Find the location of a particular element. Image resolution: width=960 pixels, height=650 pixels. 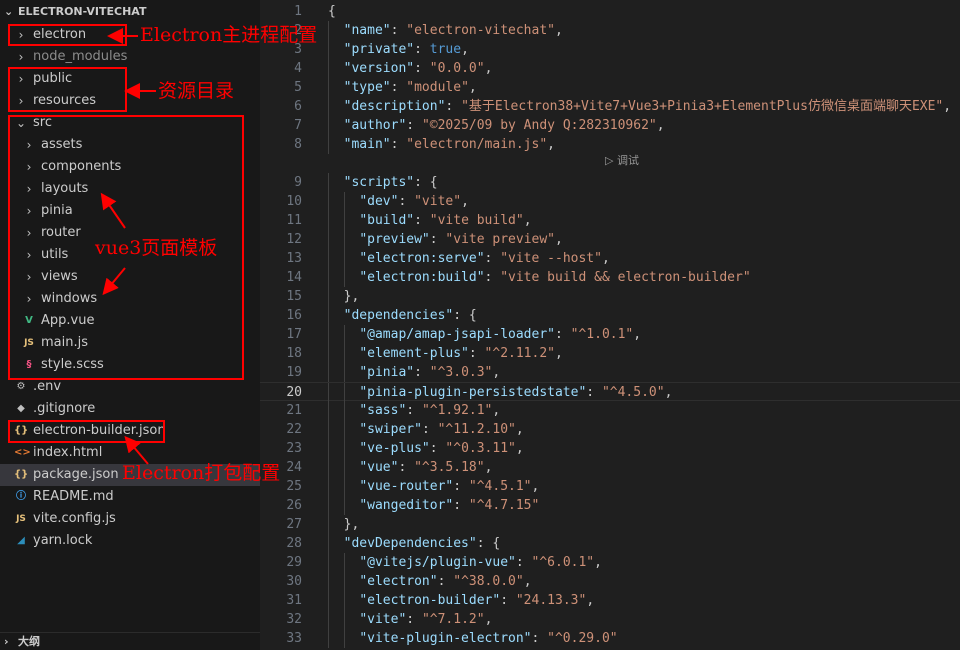

arrow-vue3-up is located at coordinates (113, 210).